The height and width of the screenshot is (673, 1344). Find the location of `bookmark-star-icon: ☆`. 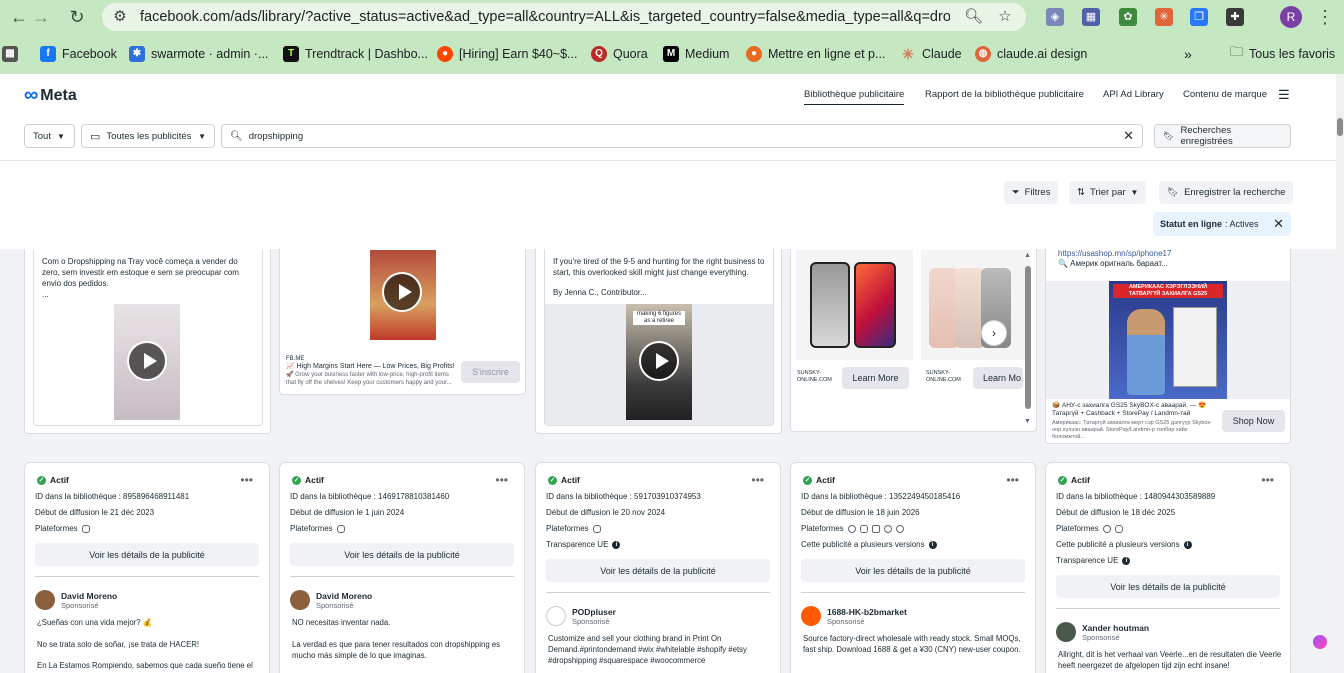

bookmark-star-icon: ☆ is located at coordinates (1005, 17).